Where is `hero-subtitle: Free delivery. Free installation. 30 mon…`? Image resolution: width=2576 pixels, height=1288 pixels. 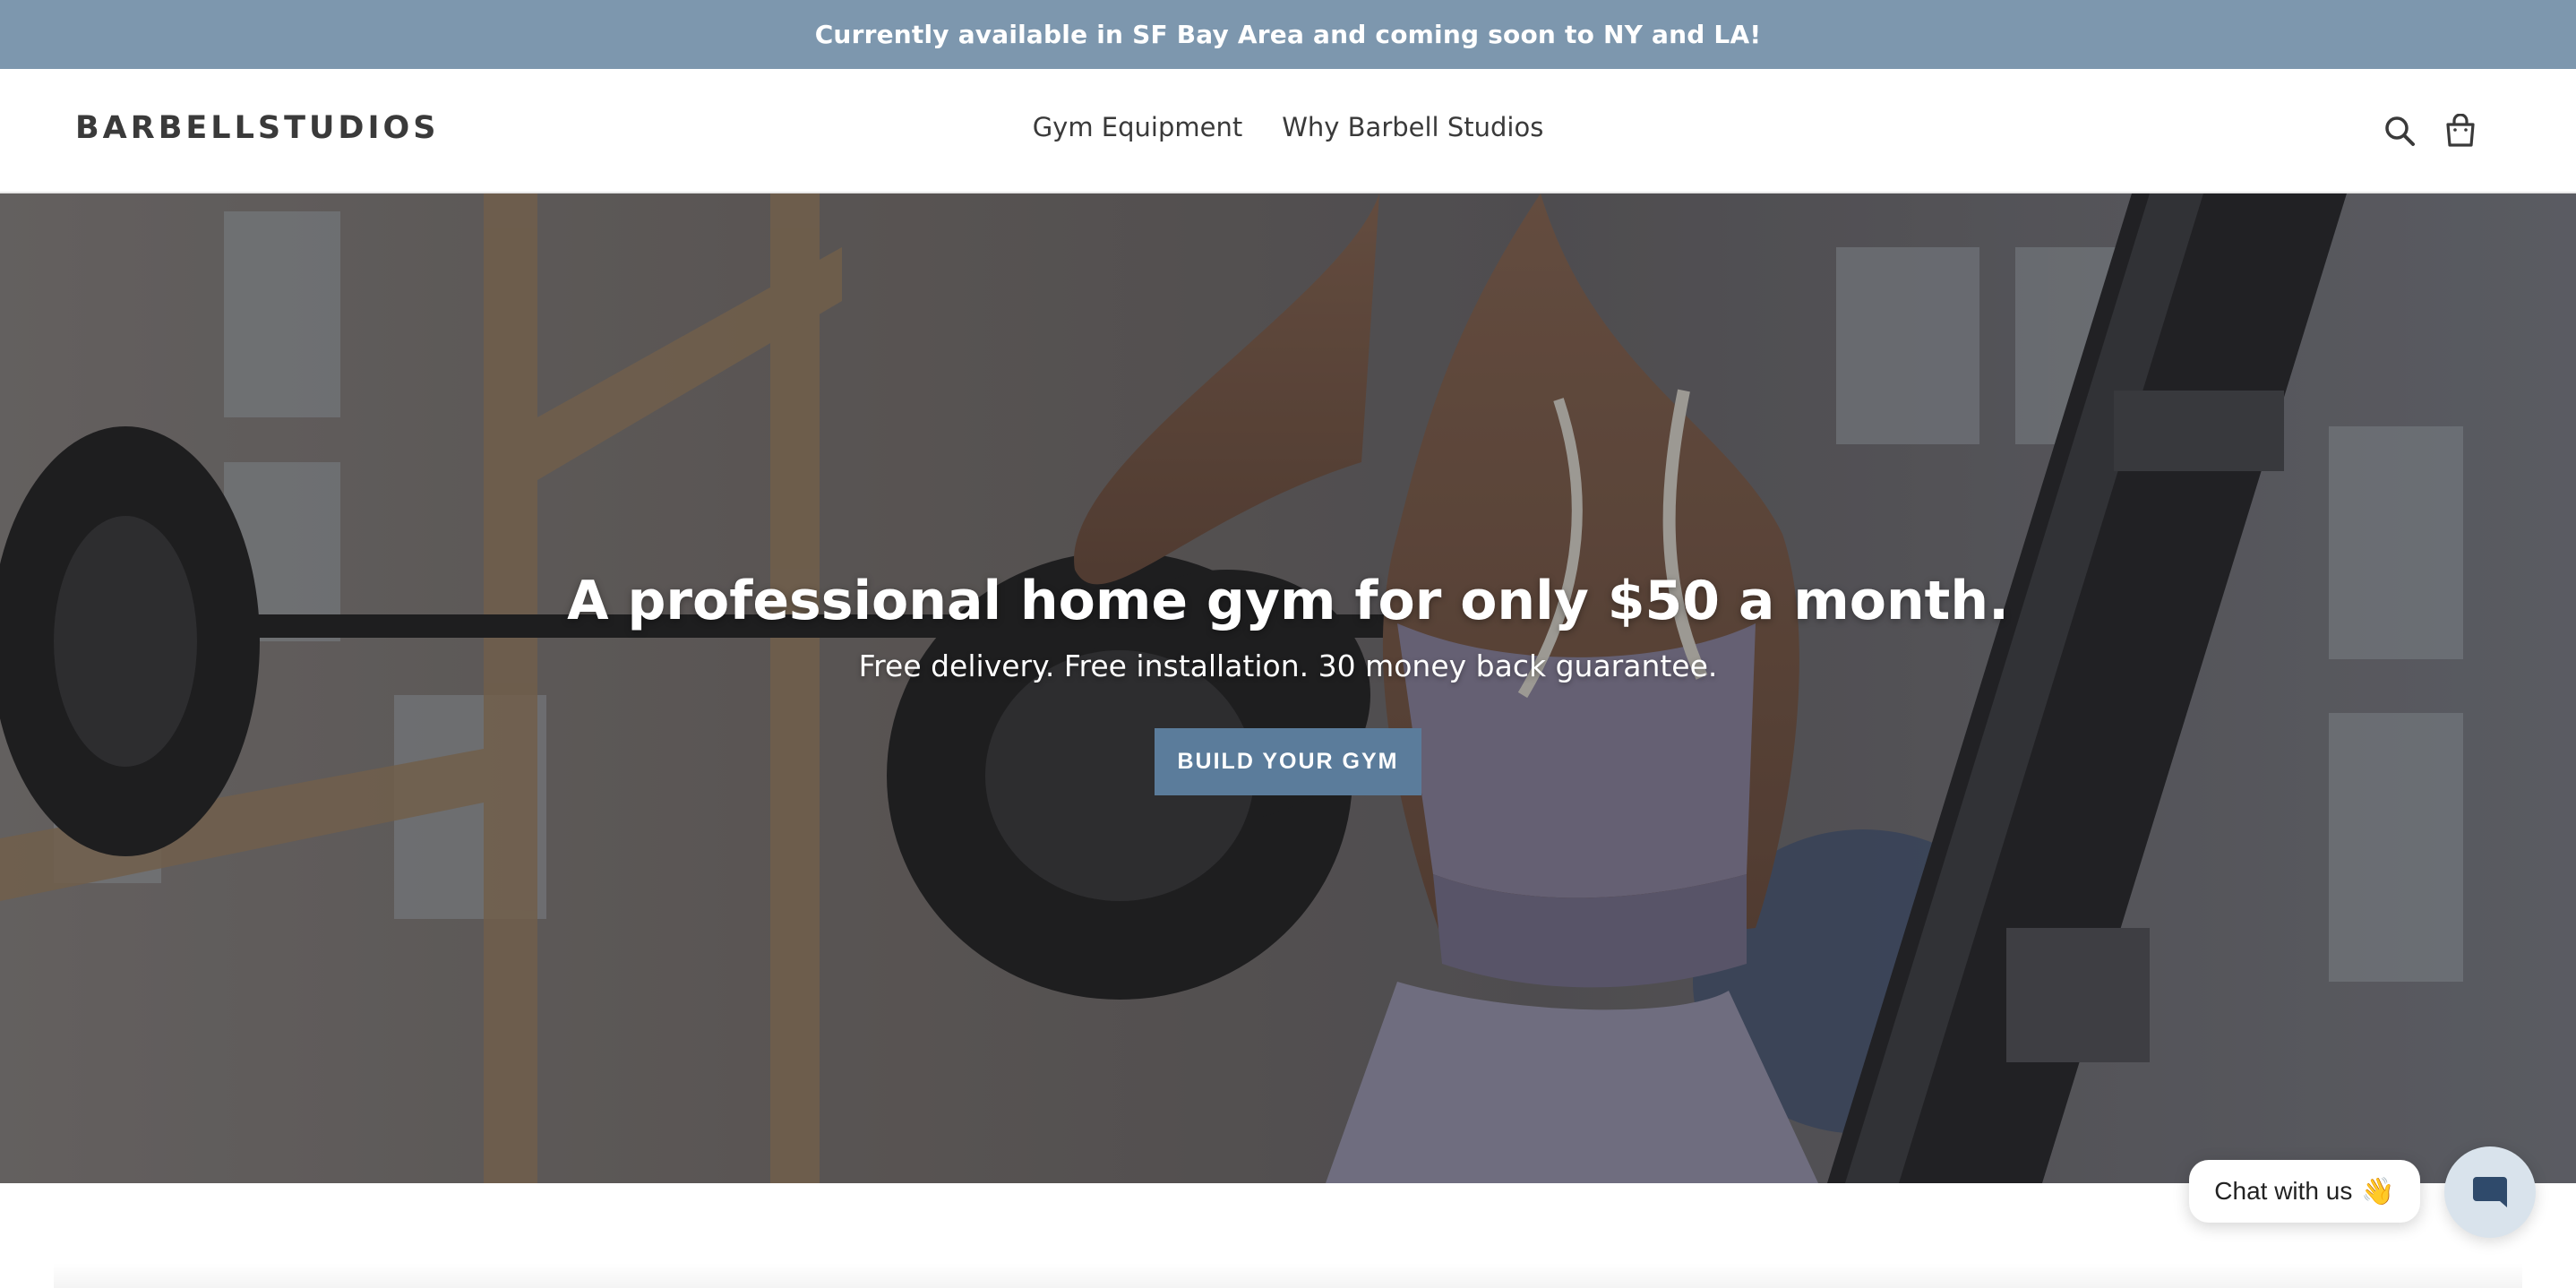 hero-subtitle: Free delivery. Free installation. 30 mon… is located at coordinates (1288, 665).